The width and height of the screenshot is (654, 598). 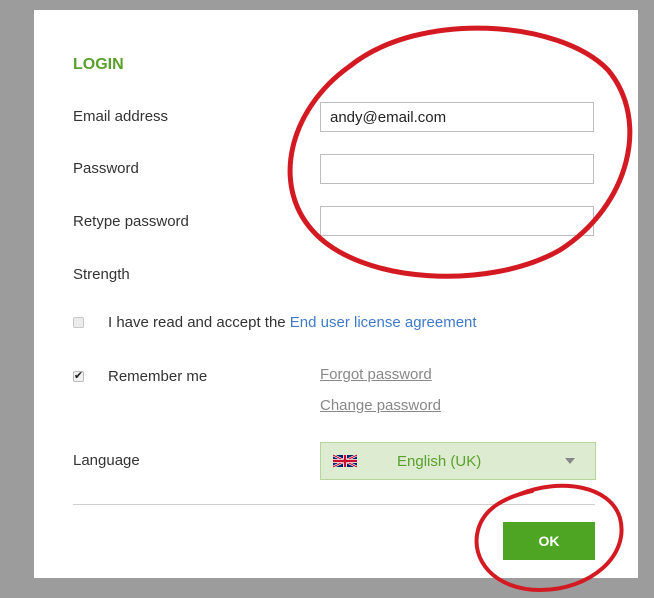 What do you see at coordinates (78, 322) in the screenshot?
I see `eula-checkbox` at bounding box center [78, 322].